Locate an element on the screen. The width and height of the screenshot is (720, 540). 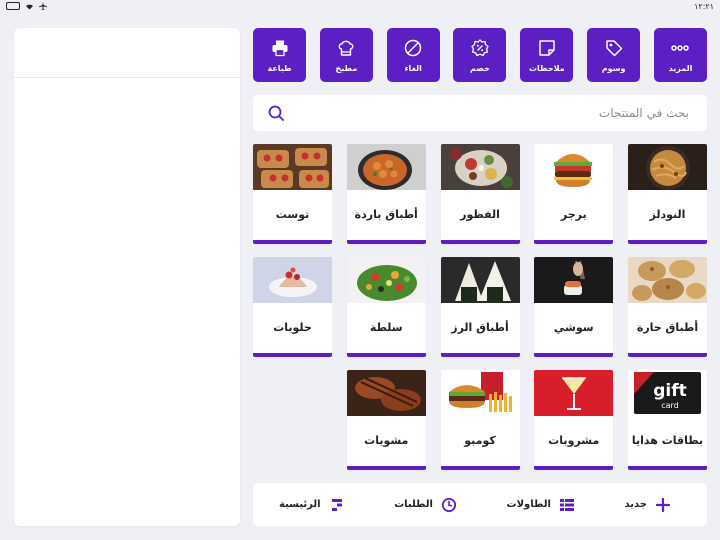
category-name: الفطور is located at coordinates (480, 214).